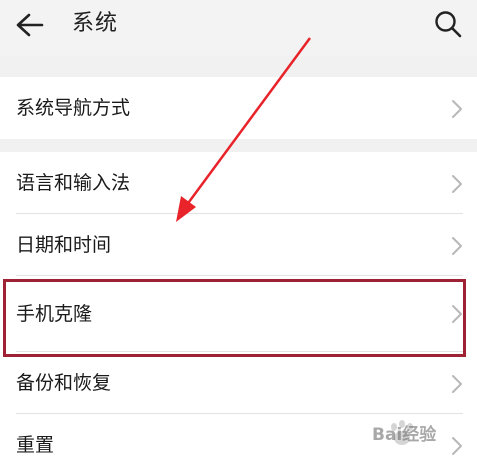  What do you see at coordinates (64, 383) in the screenshot?
I see `list-item-label: 备份和恢复` at bounding box center [64, 383].